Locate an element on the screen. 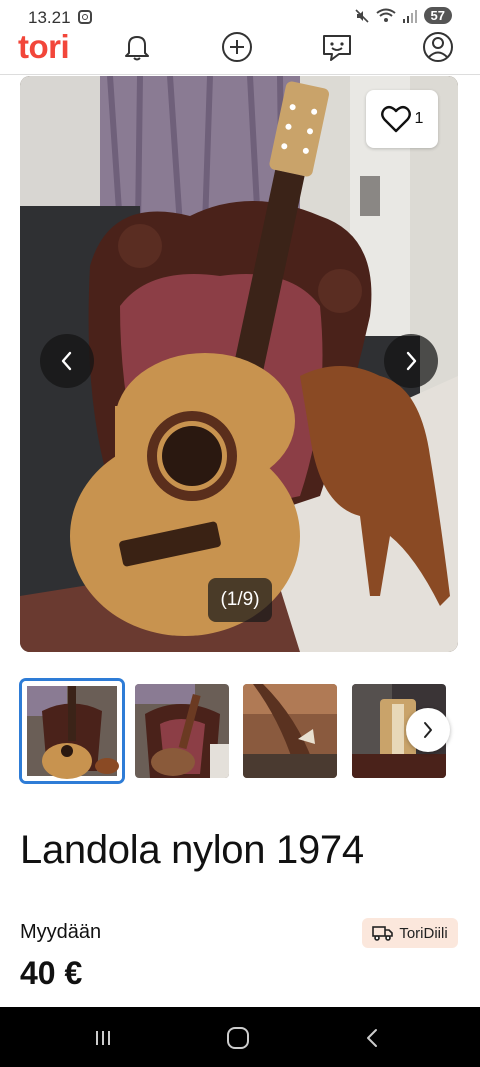  home-icon is located at coordinates (238, 1038).